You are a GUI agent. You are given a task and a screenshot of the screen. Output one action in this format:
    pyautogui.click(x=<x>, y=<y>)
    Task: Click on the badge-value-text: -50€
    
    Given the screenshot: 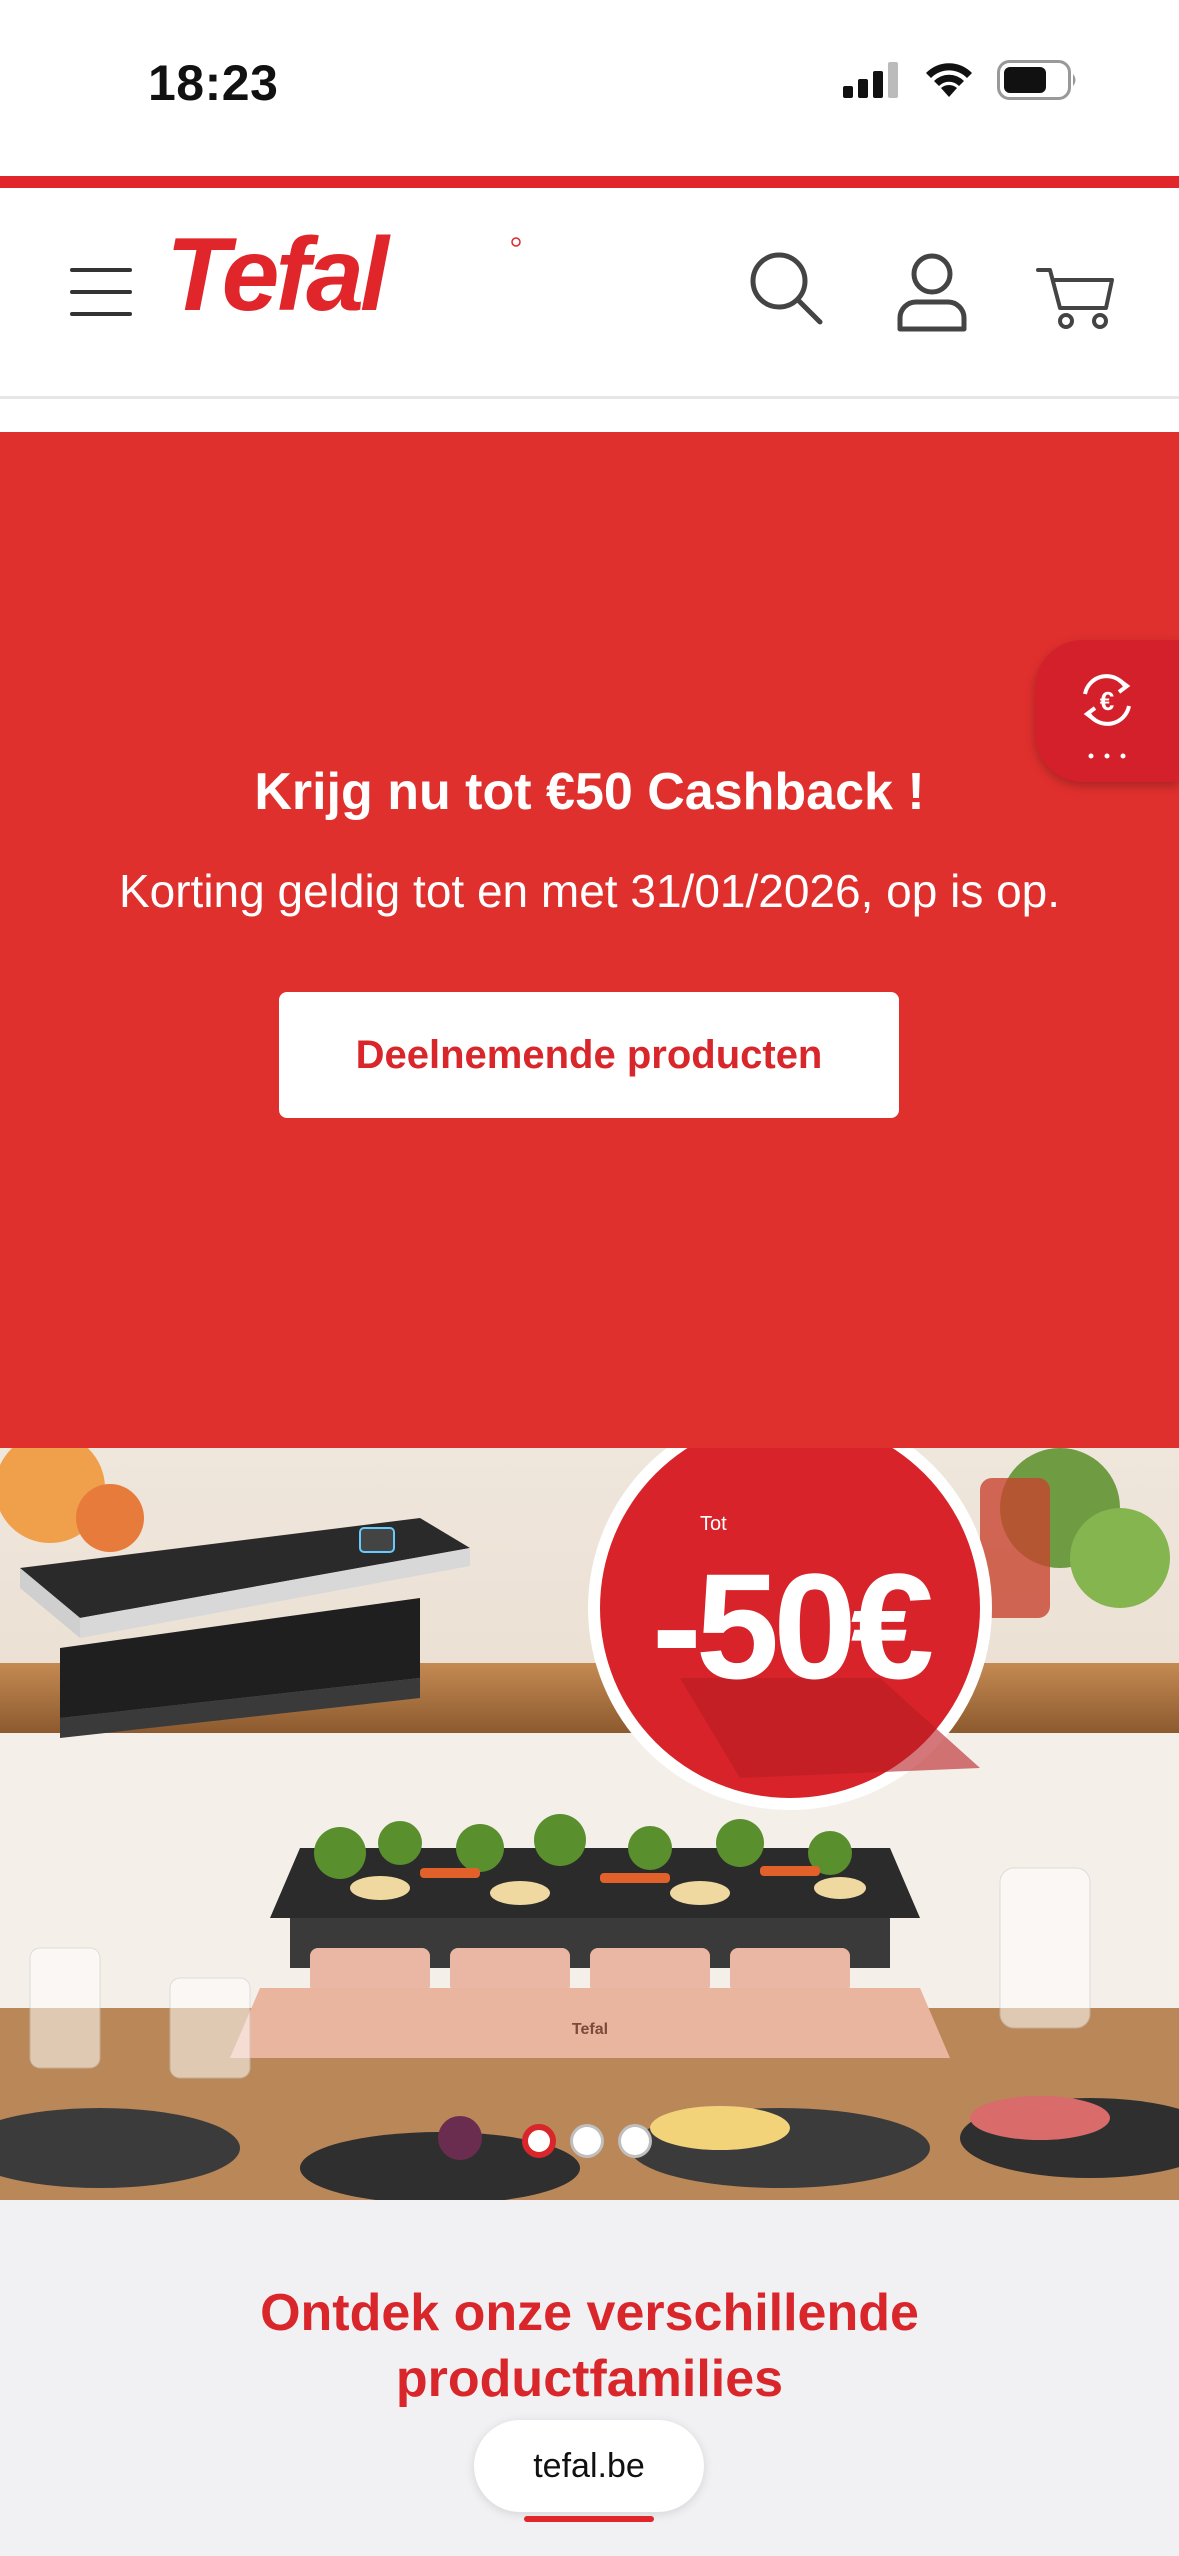 What is the action you would take?
    pyautogui.click(x=792, y=1626)
    